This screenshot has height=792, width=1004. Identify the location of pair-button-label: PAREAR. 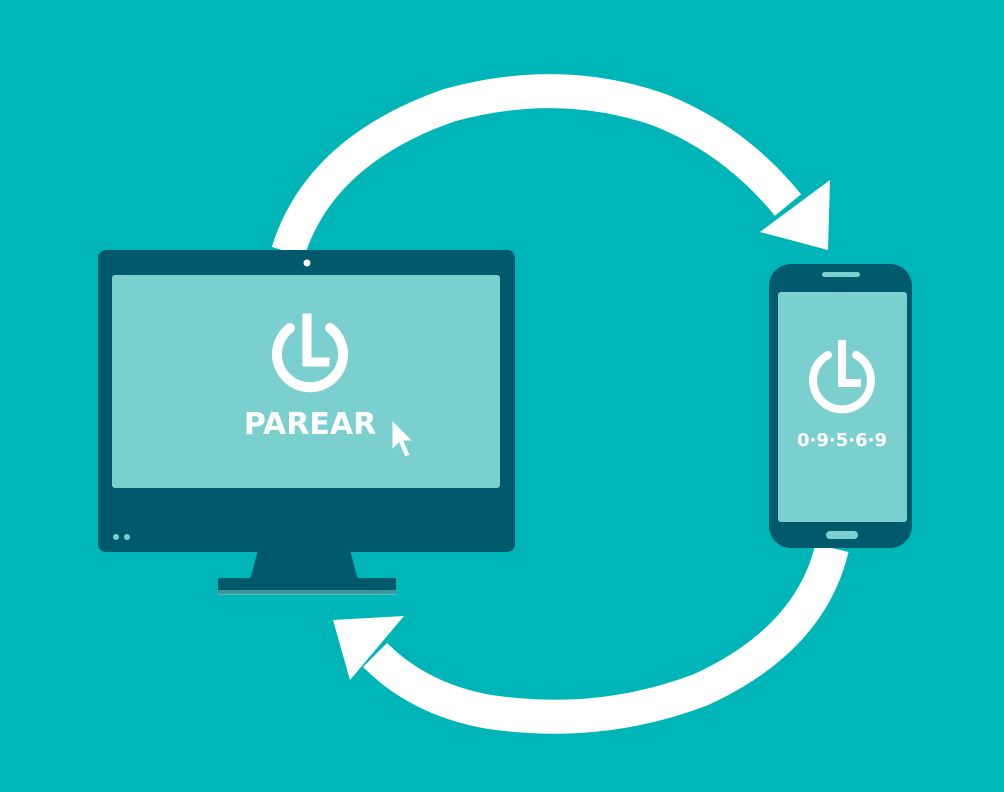
(310, 424).